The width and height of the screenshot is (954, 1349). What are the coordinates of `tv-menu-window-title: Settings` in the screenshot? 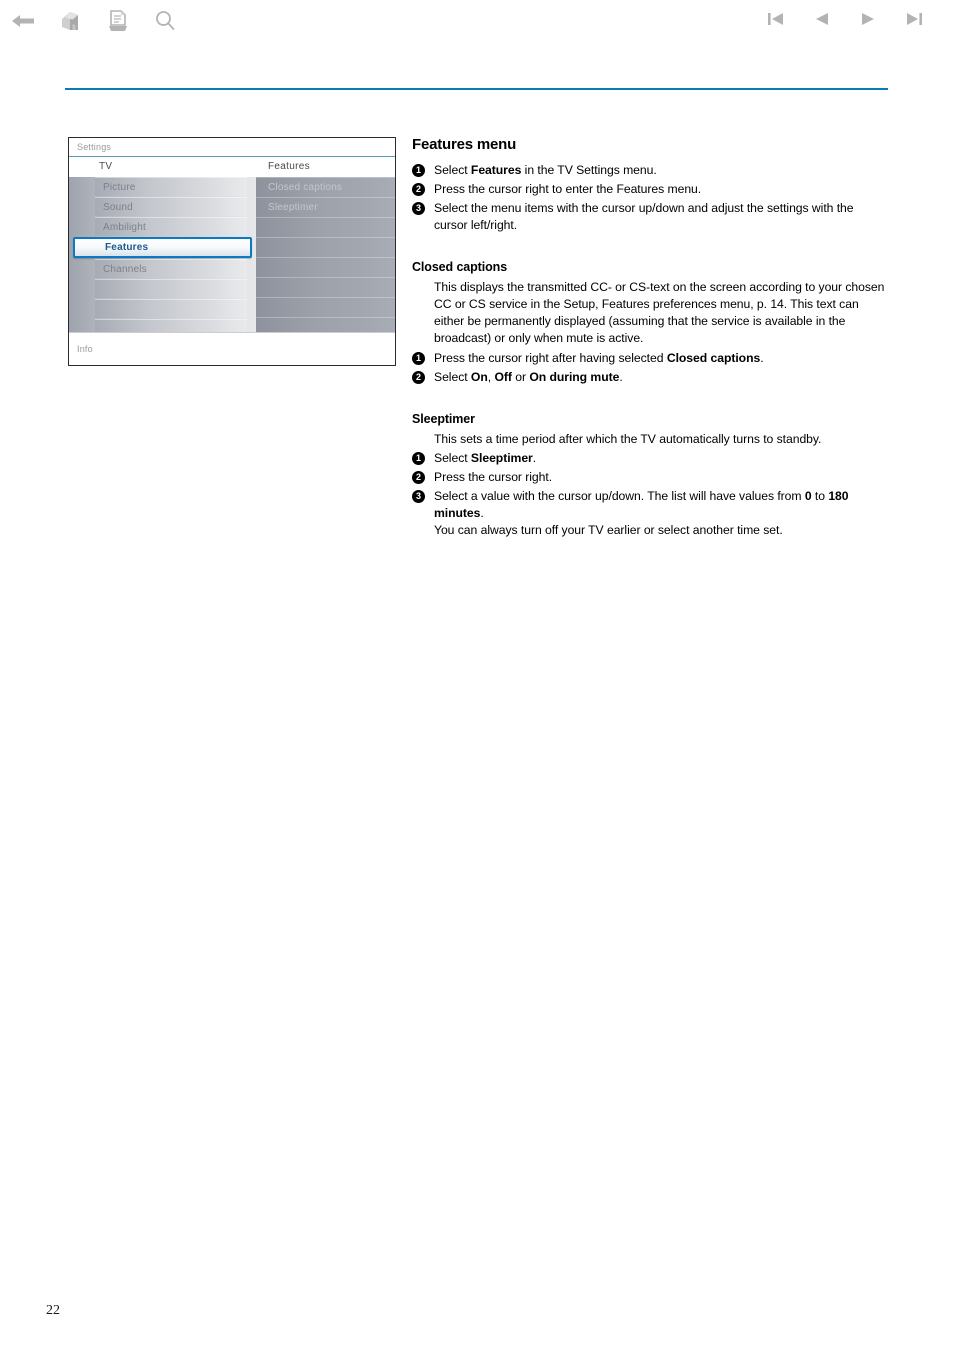 It's located at (232, 147).